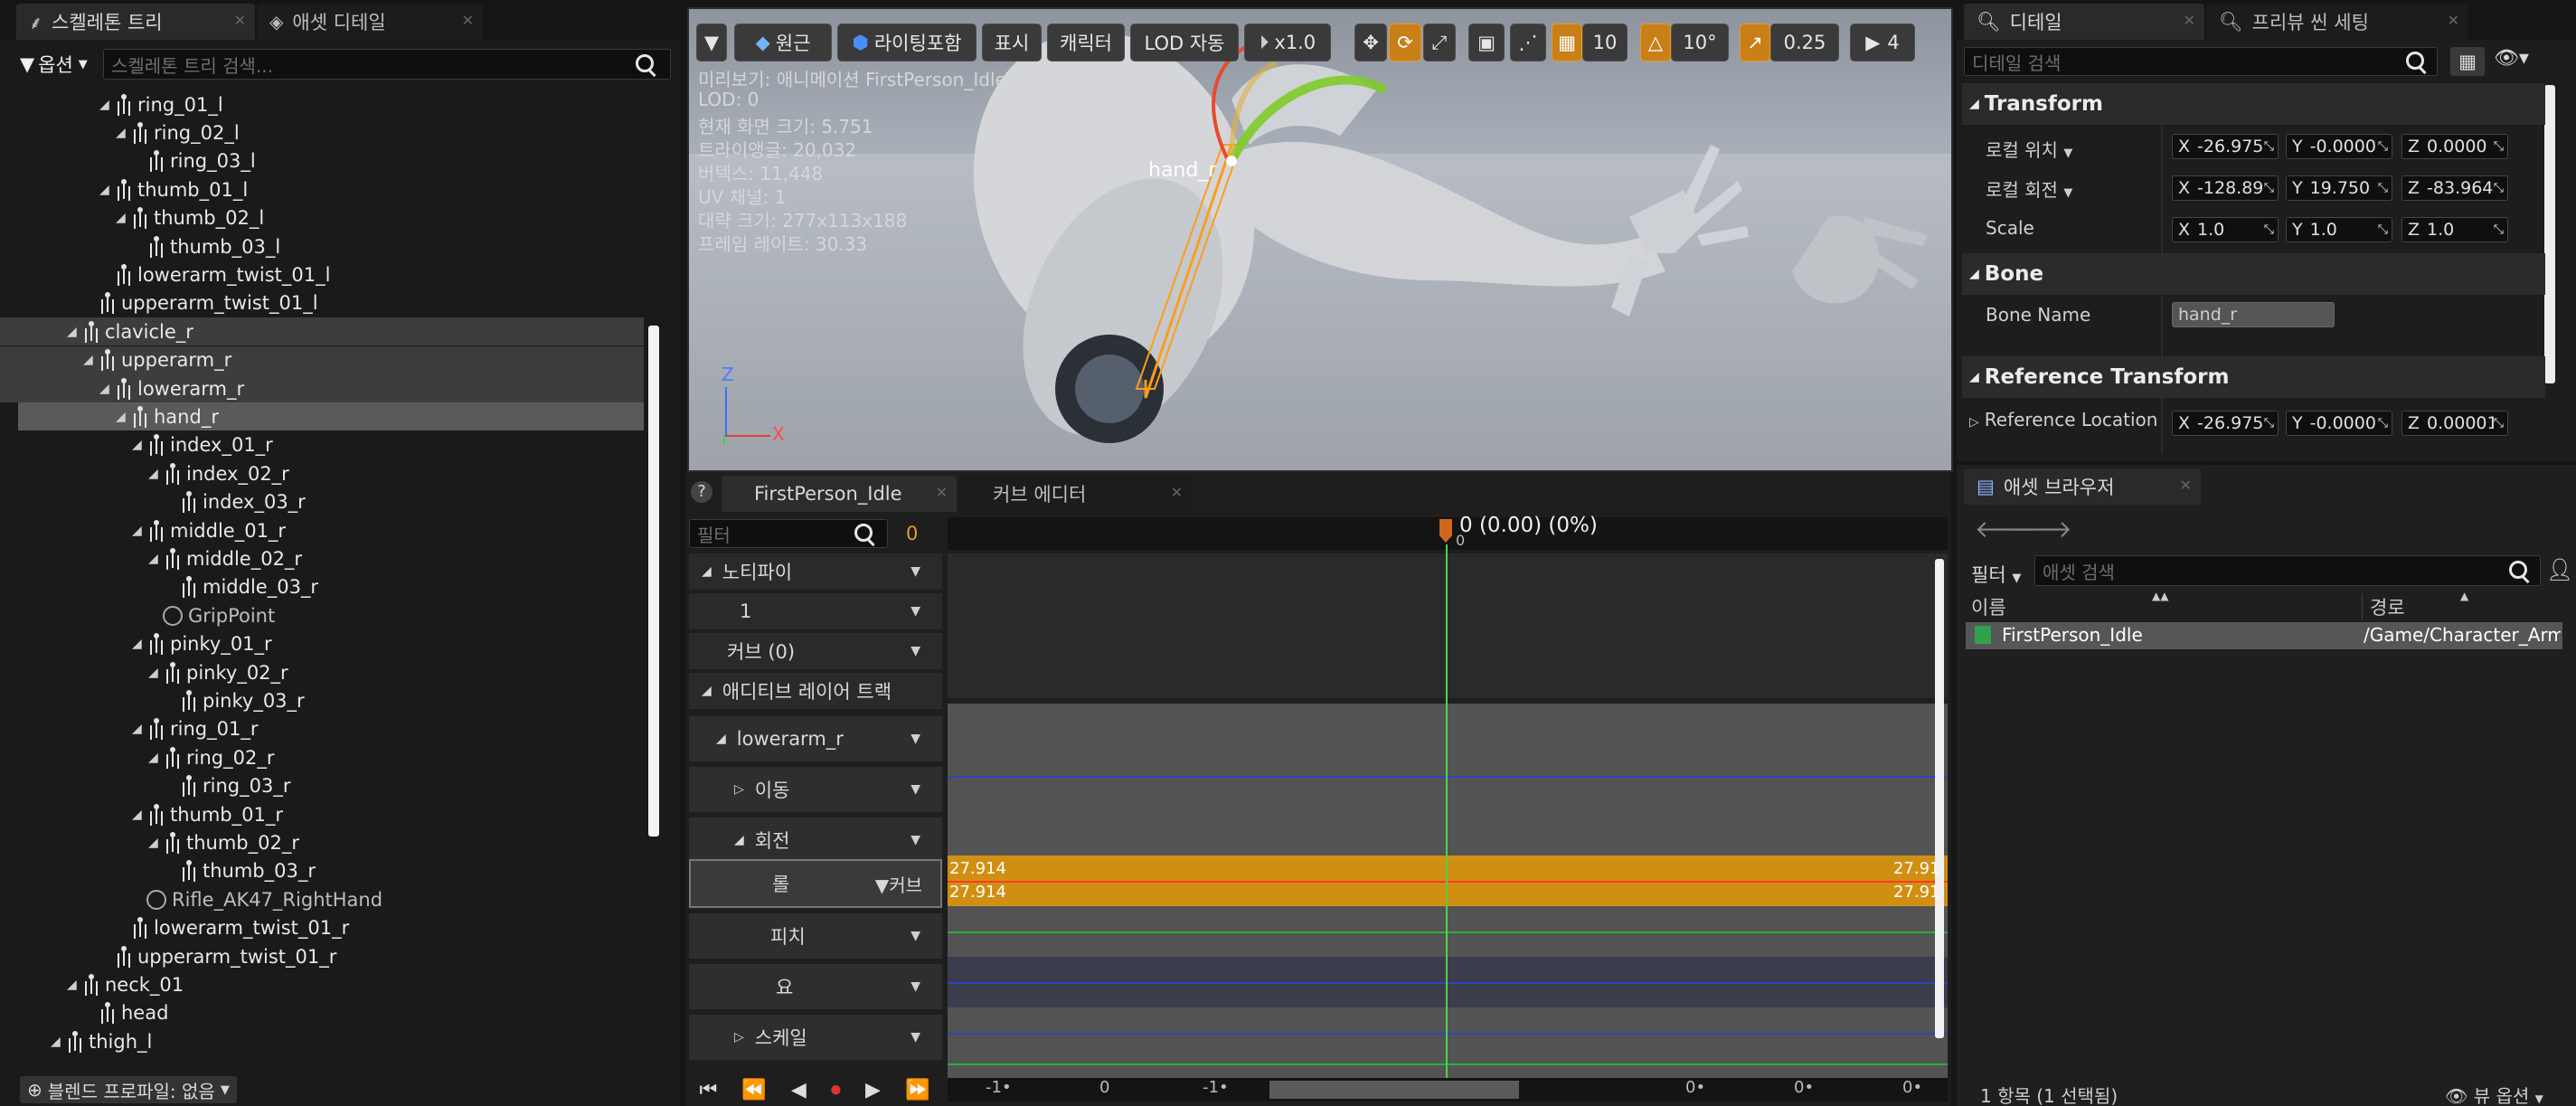 The height and width of the screenshot is (1106, 2576). I want to click on grid-view-icon: ▦, so click(2467, 61).